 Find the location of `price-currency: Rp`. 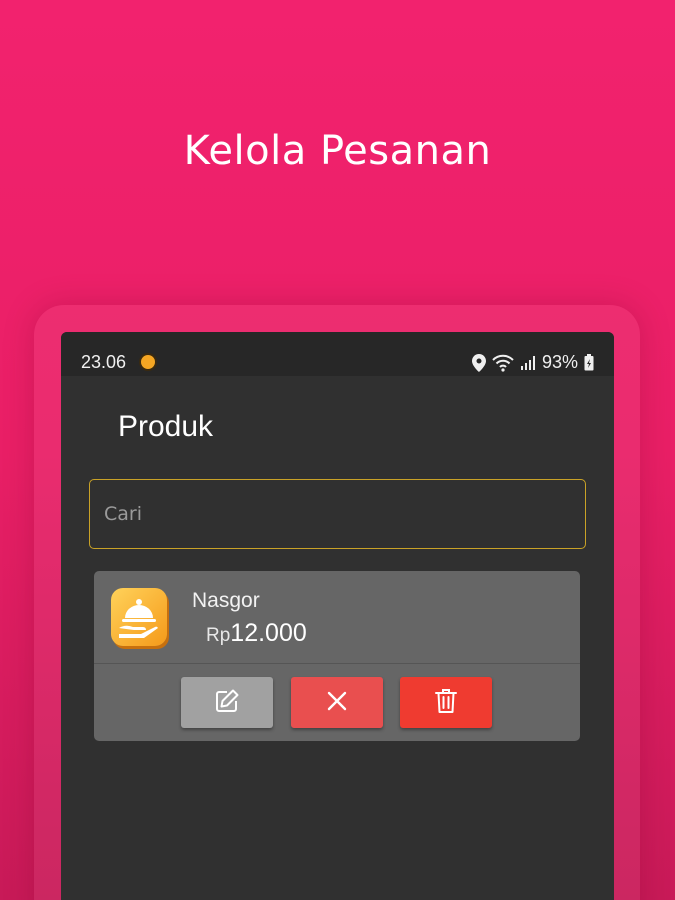

price-currency: Rp is located at coordinates (218, 635).